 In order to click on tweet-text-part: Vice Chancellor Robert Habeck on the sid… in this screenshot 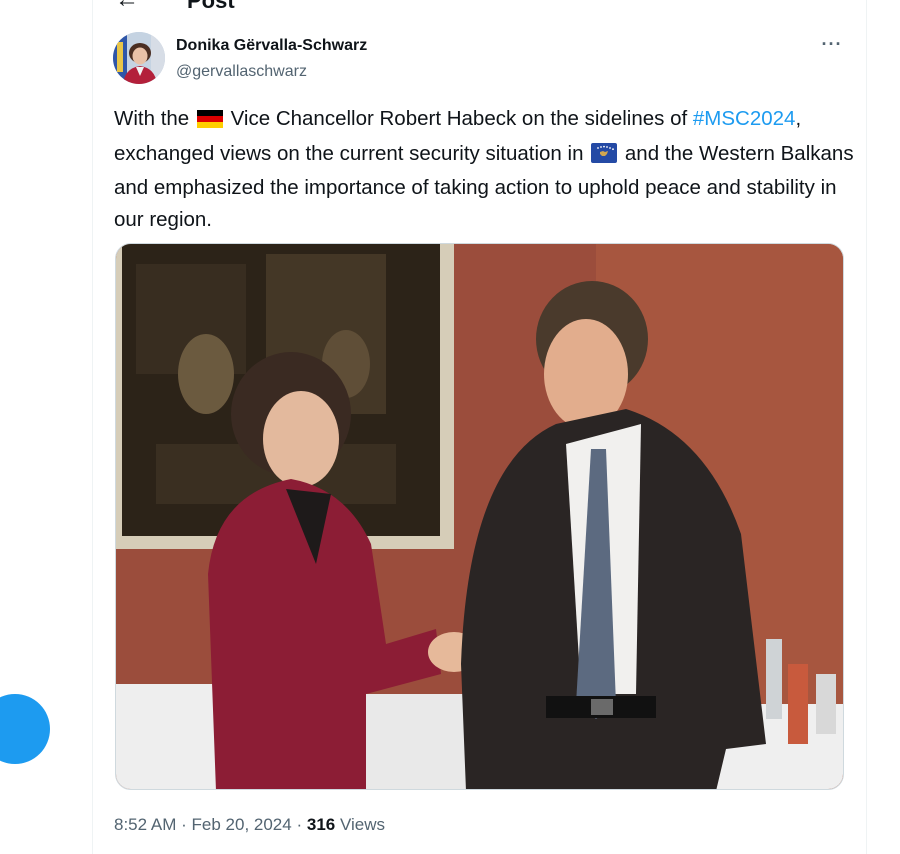, I will do `click(459, 118)`.